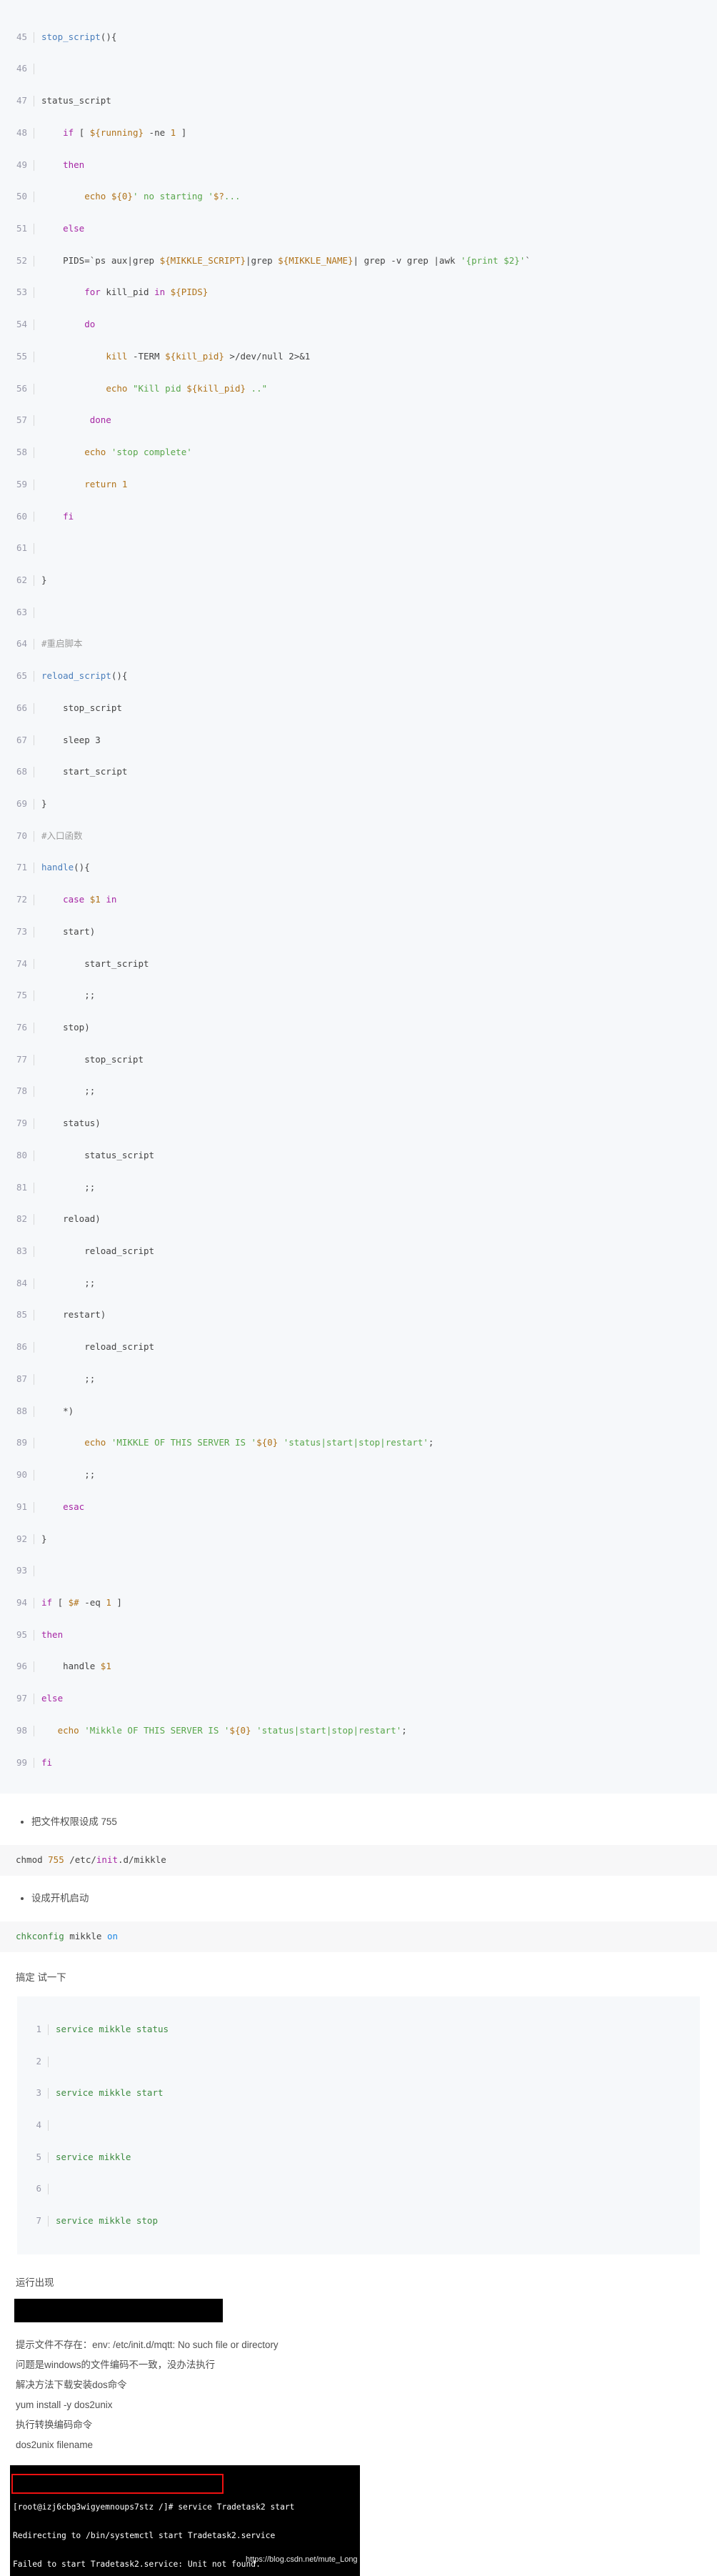 The image size is (717, 2576). What do you see at coordinates (17, 228) in the screenshot?
I see `line-number: 51` at bounding box center [17, 228].